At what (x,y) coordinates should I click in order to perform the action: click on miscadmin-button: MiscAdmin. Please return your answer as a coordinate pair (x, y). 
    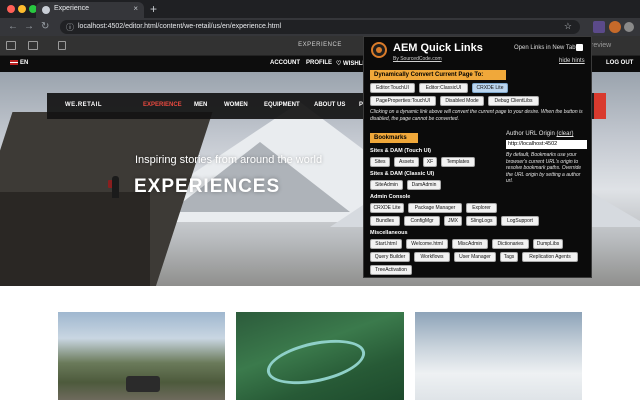
    Looking at the image, I should click on (470, 244).